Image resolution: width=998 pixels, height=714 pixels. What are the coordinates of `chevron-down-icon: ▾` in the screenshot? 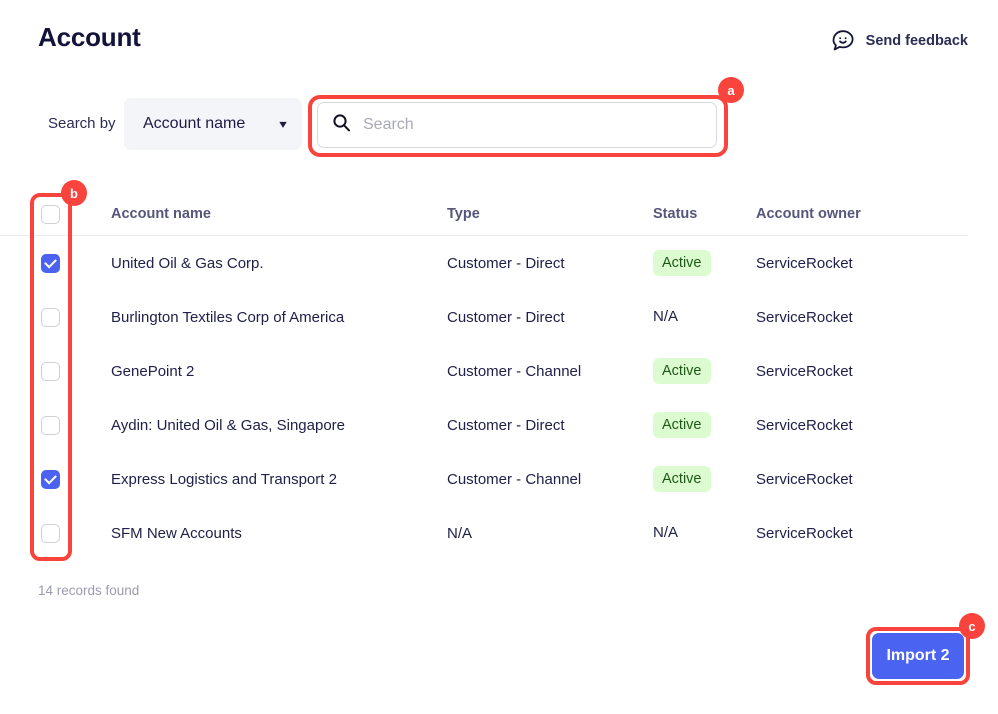 It's located at (283, 124).